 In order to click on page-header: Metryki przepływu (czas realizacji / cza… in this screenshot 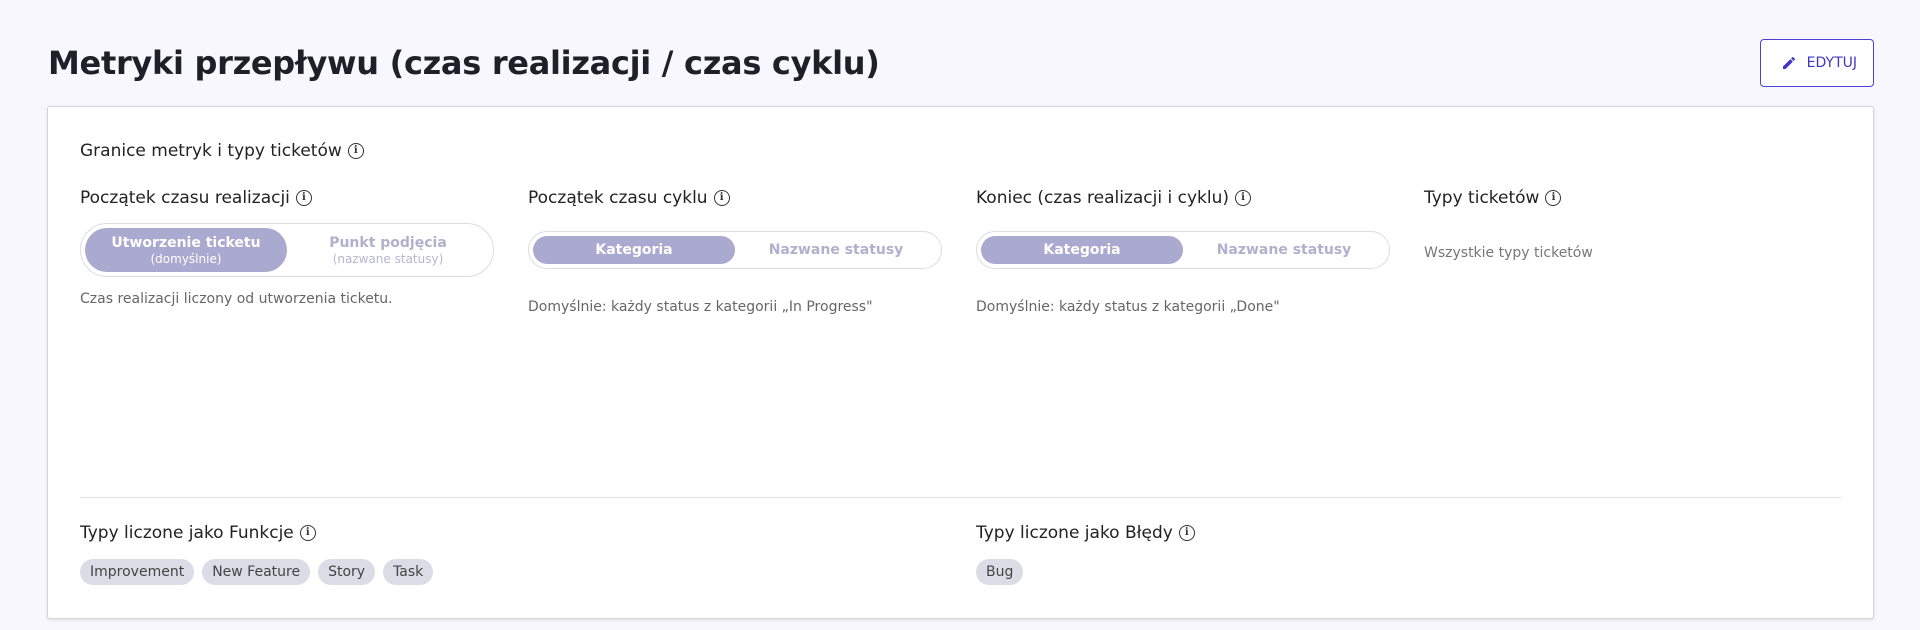, I will do `click(961, 63)`.